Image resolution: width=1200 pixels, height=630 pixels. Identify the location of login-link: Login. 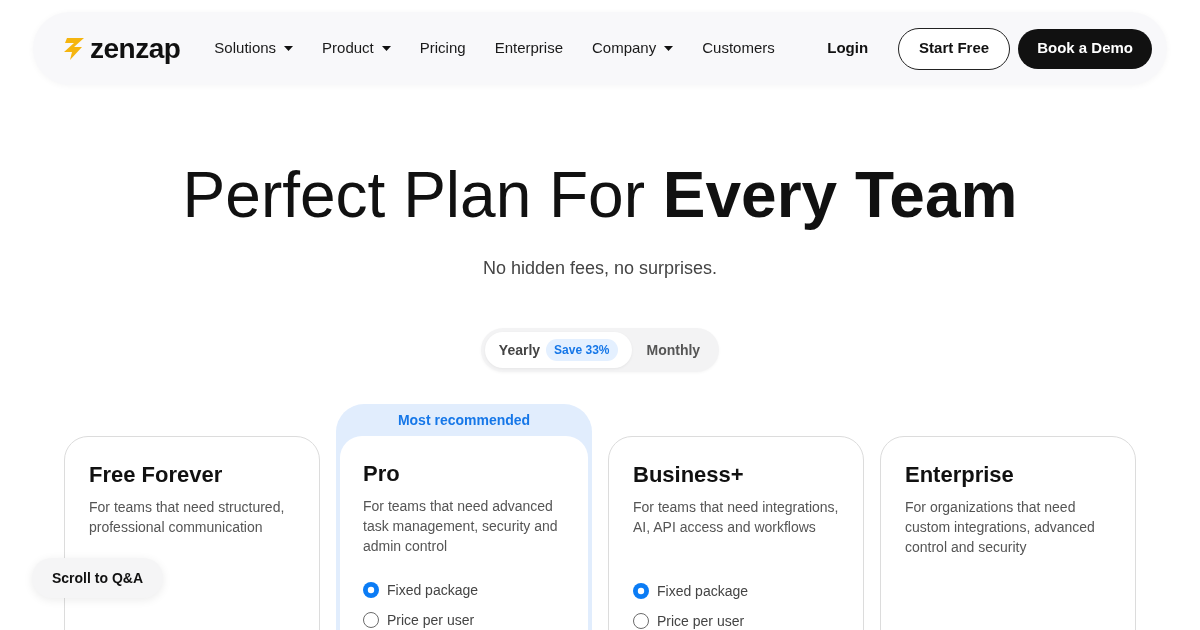
(848, 48).